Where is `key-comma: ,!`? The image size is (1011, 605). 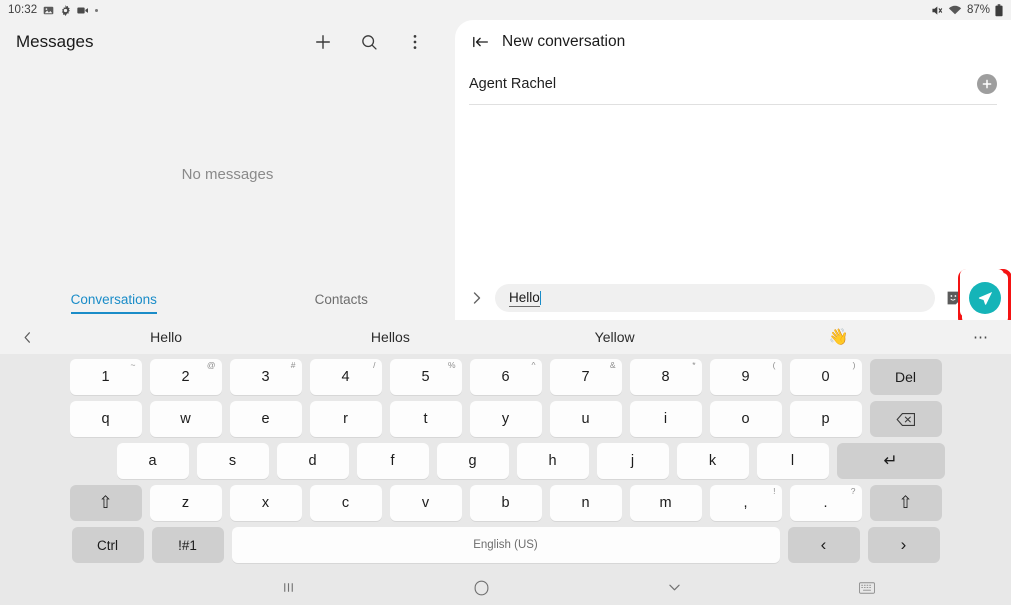
key-comma: ,! is located at coordinates (745, 503).